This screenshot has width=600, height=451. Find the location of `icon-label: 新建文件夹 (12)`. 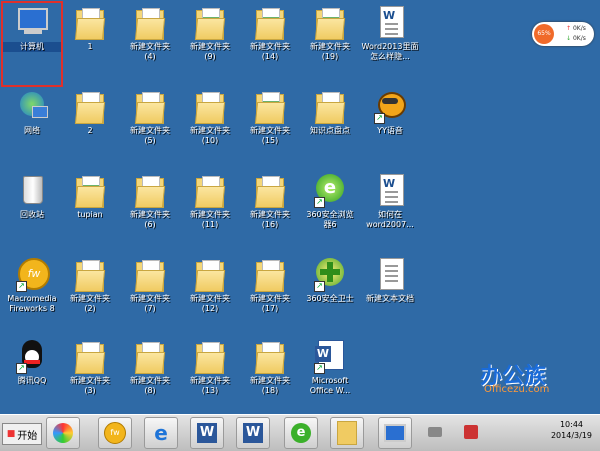

icon-label: 新建文件夹 (12) is located at coordinates (210, 303).